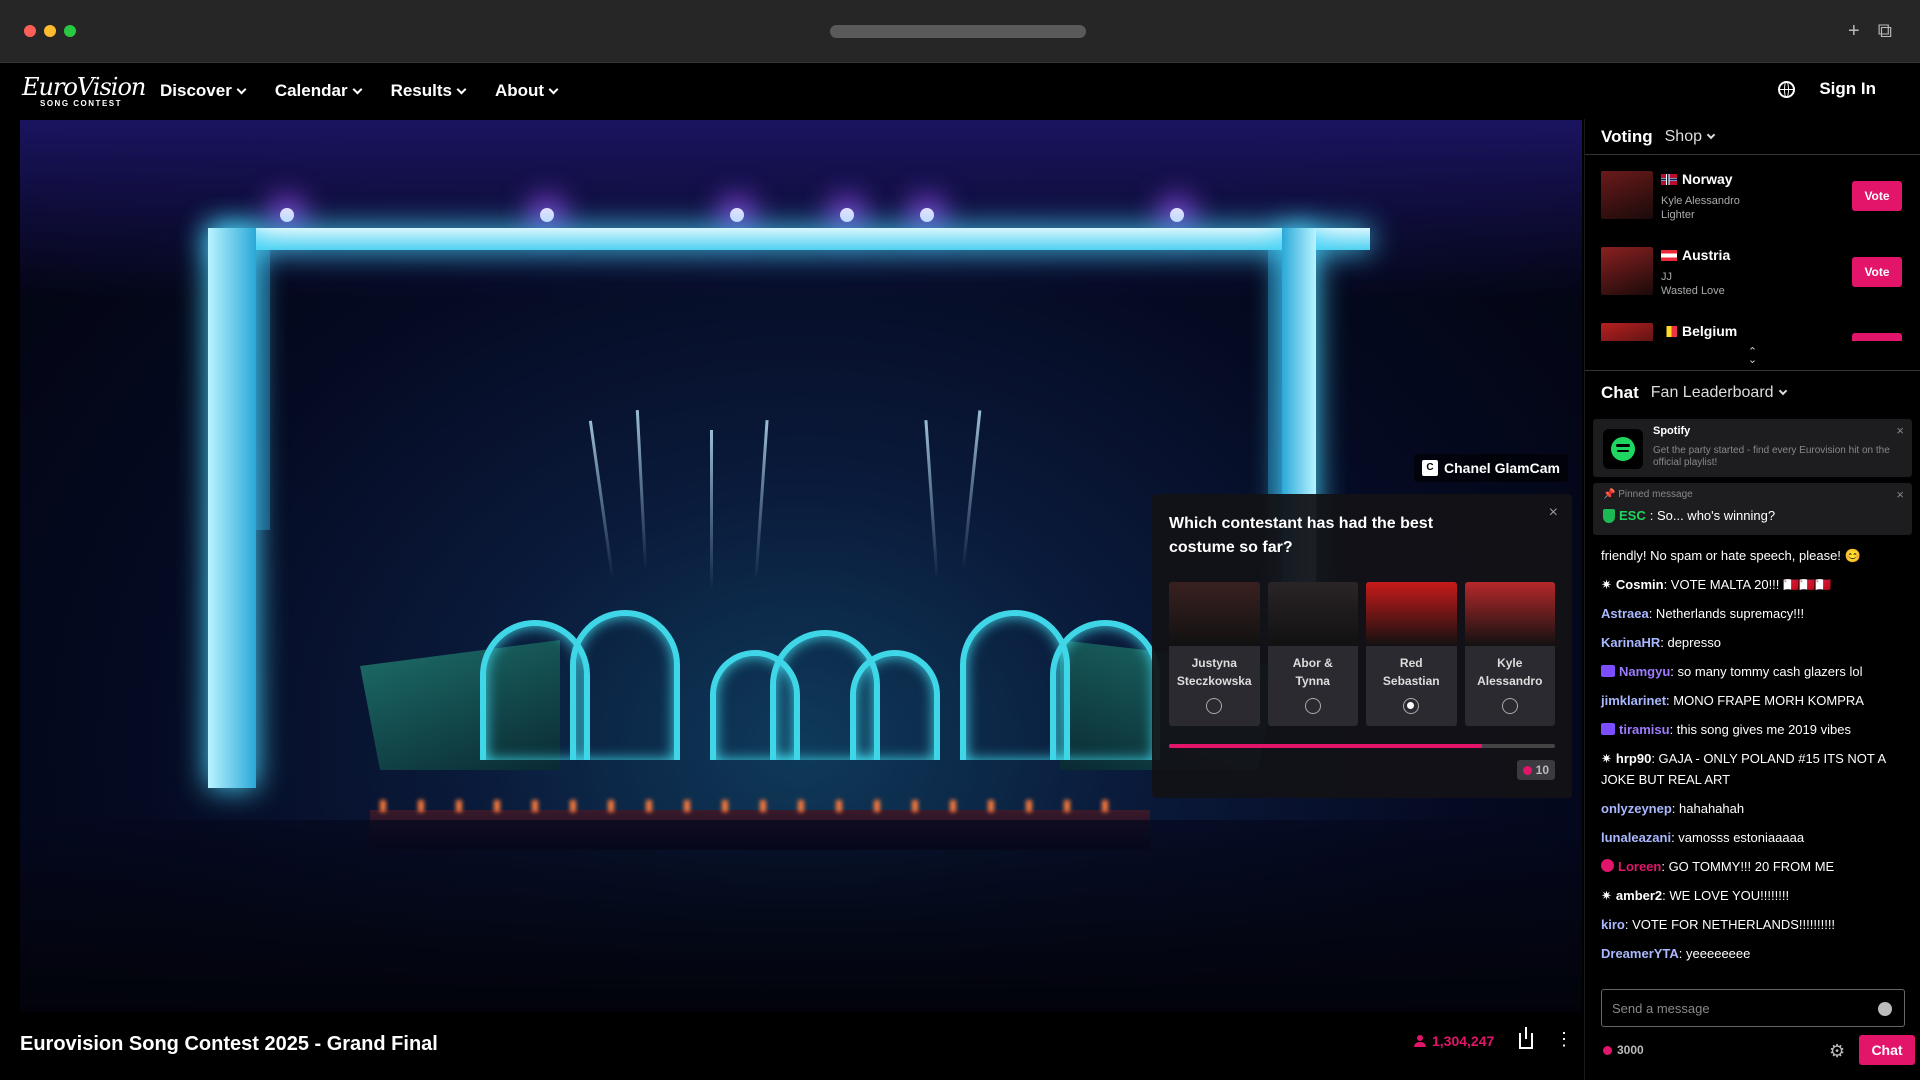 This screenshot has width=1920, height=1080. I want to click on logo-subtitle: SONG CONTEST, so click(81, 103).